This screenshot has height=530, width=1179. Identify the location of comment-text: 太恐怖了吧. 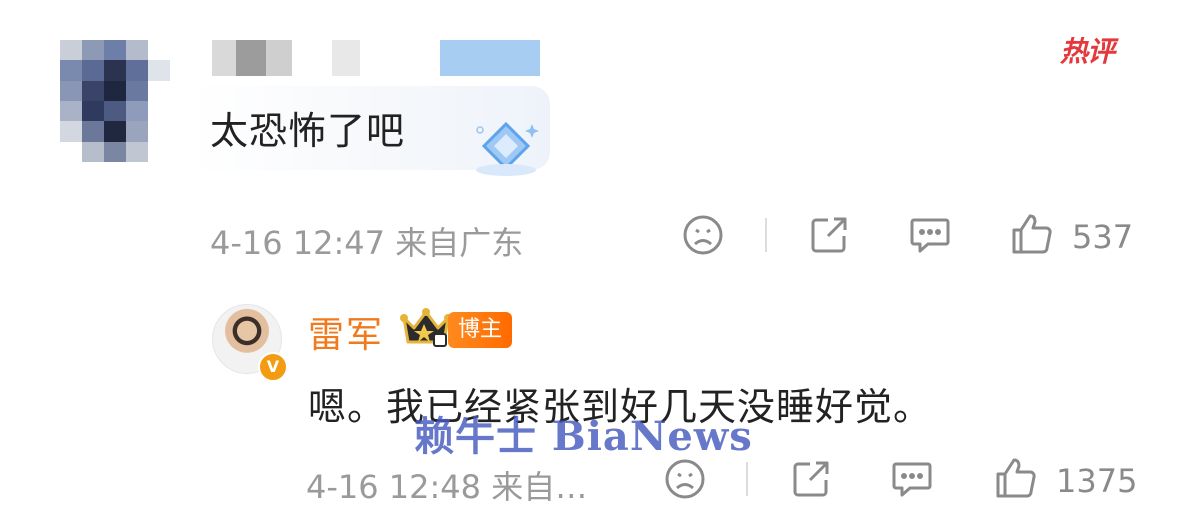
(308, 131).